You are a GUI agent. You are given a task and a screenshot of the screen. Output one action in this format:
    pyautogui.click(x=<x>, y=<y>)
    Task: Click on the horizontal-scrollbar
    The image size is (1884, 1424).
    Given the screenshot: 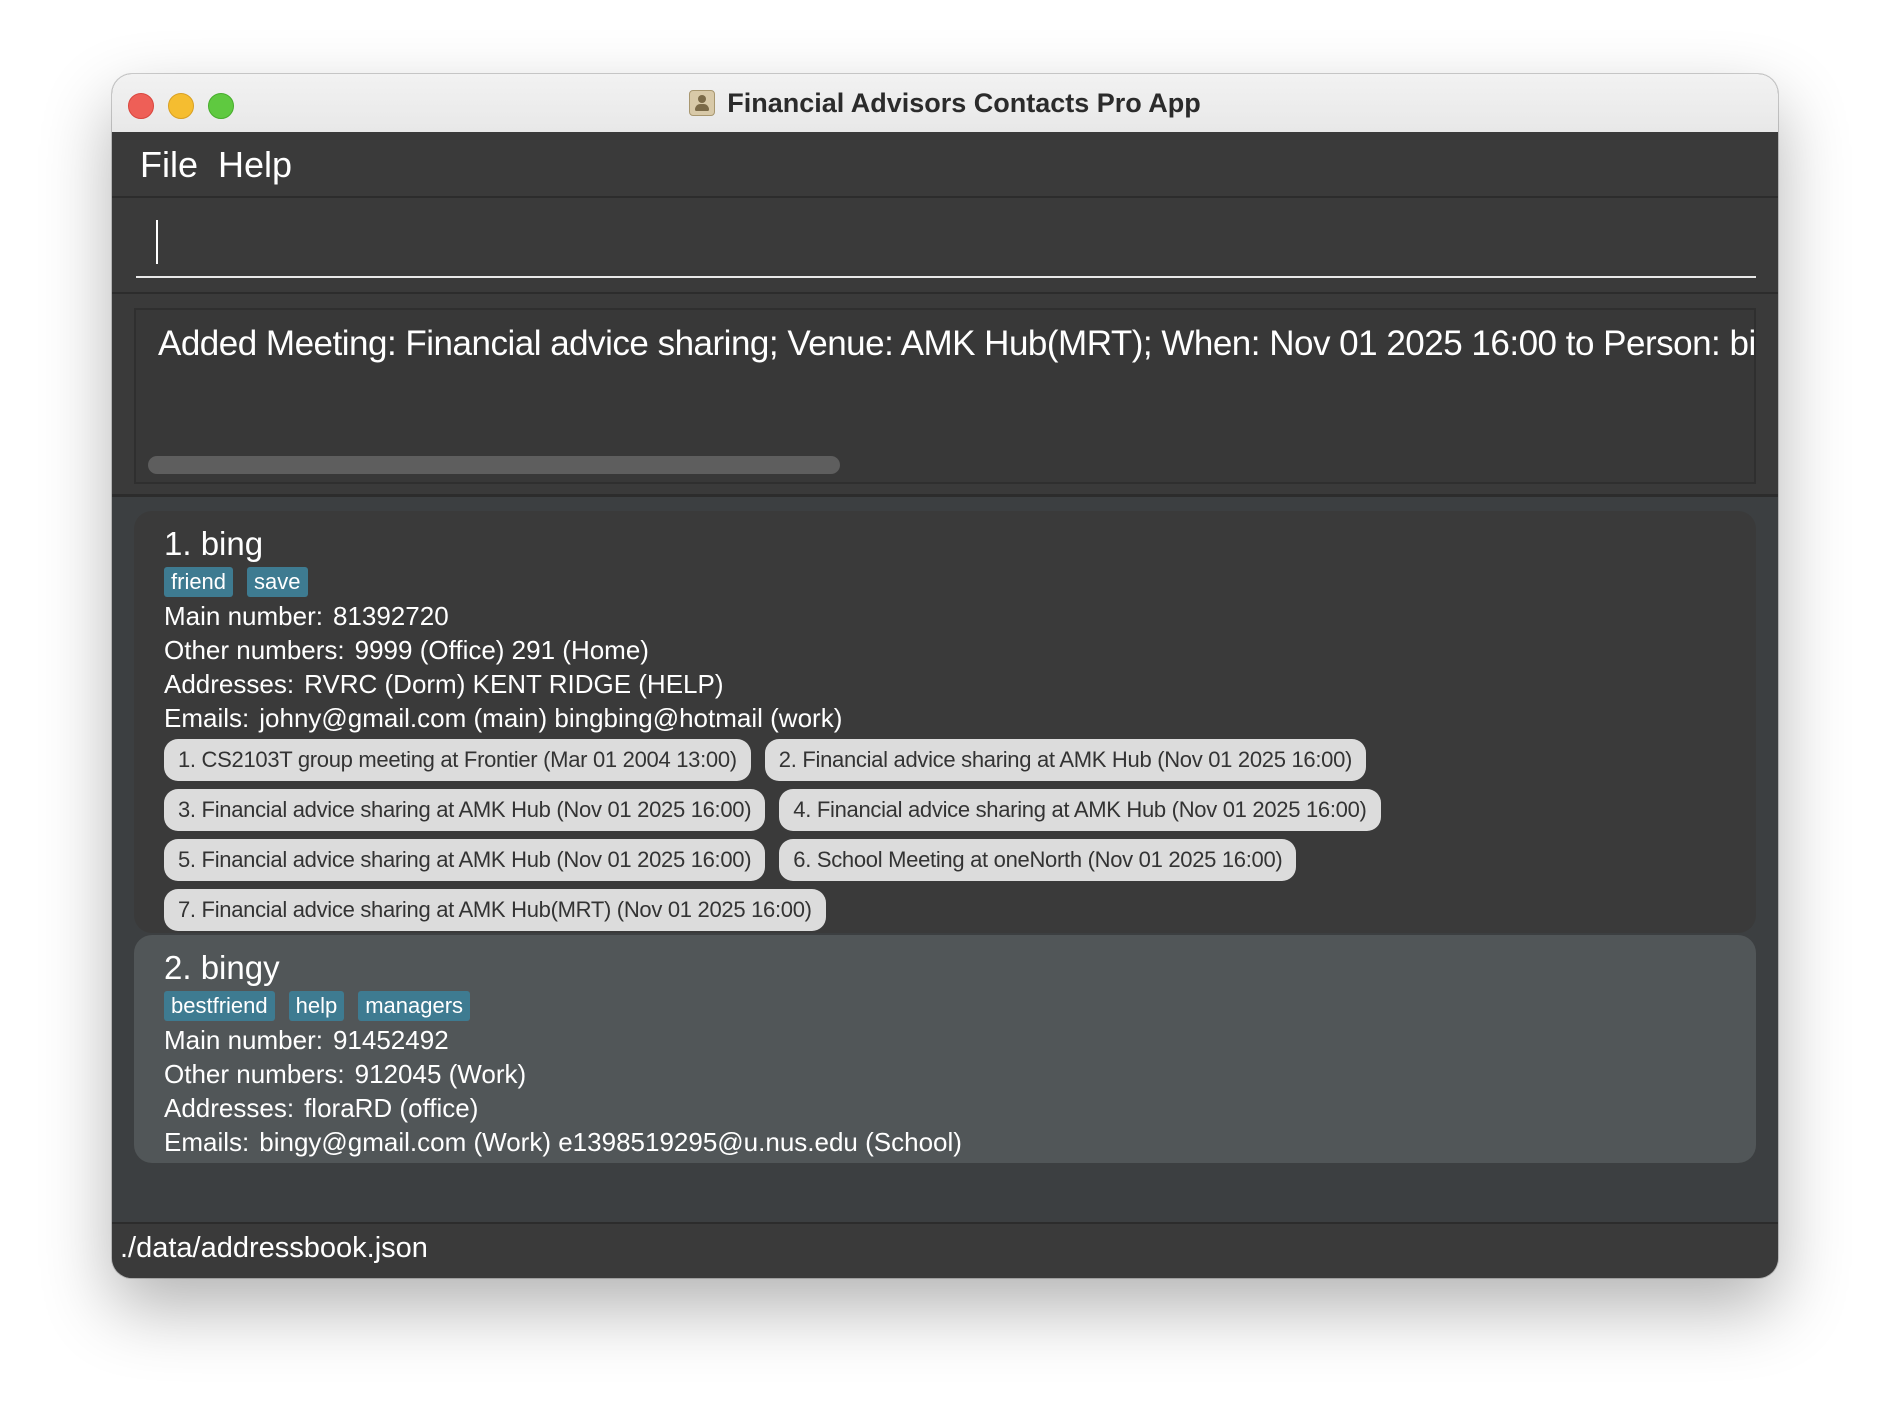 What is the action you would take?
    pyautogui.click(x=494, y=465)
    